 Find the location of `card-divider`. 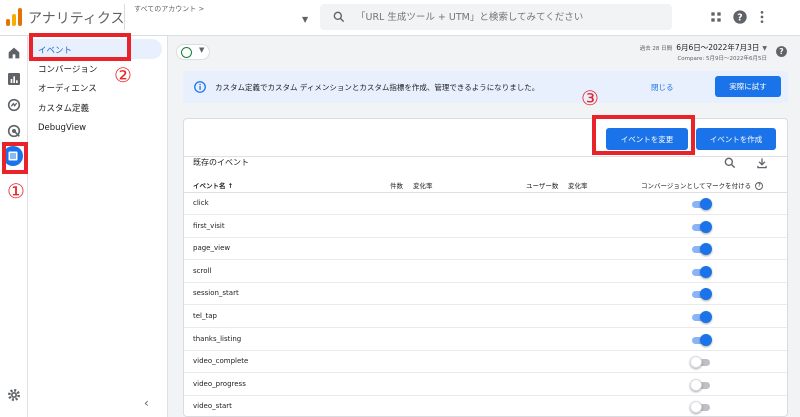

card-divider is located at coordinates (485, 156).